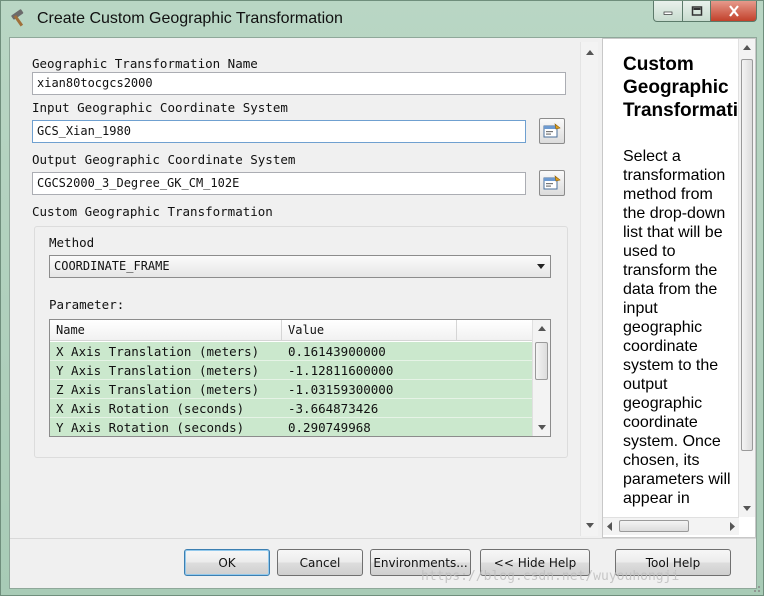 The width and height of the screenshot is (764, 596). I want to click on title-bar: Create Custom Geographic Transformation, so click(382, 19).